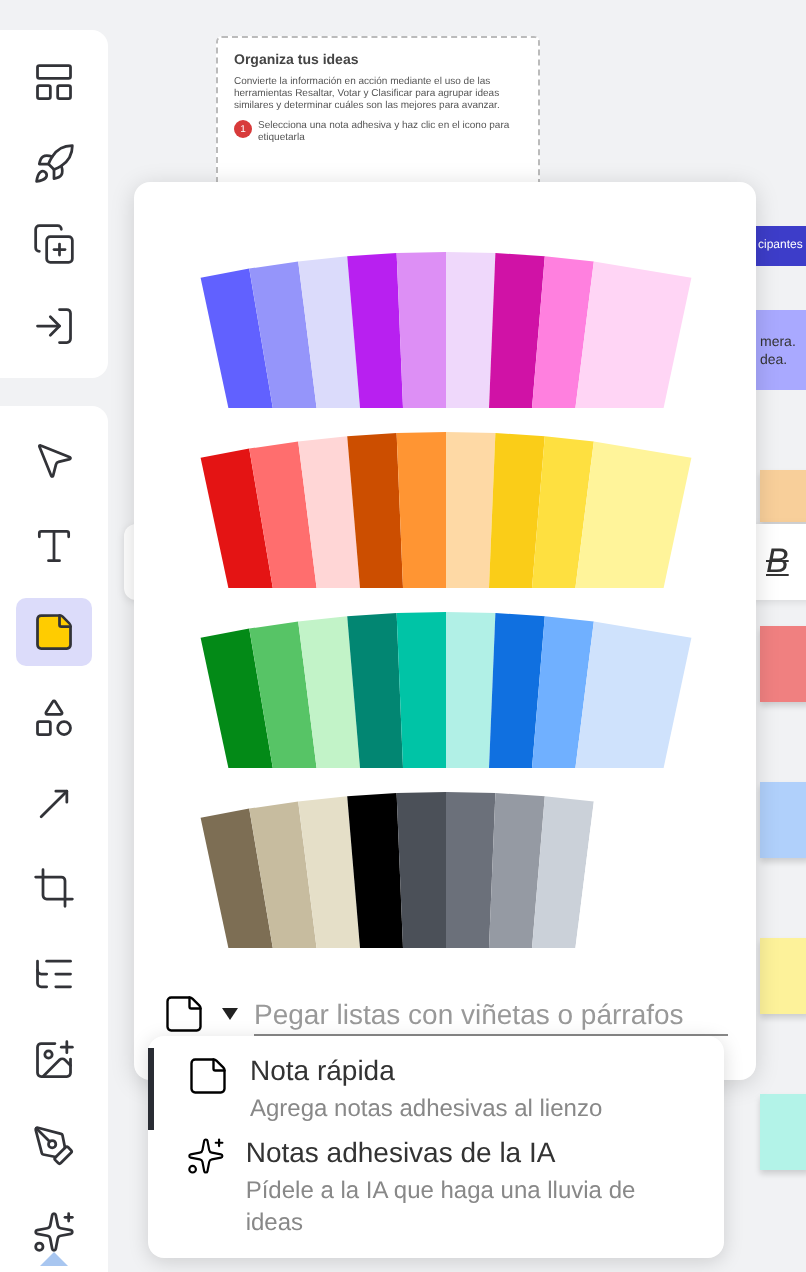  I want to click on image-icon, so click(54, 1059).